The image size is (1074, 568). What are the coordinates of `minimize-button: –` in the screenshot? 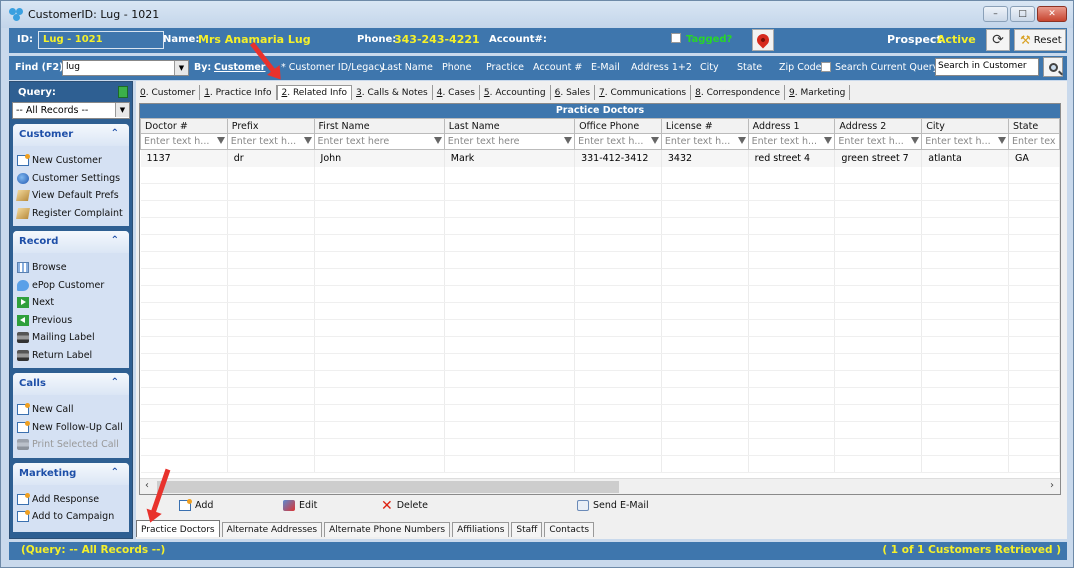 It's located at (995, 14).